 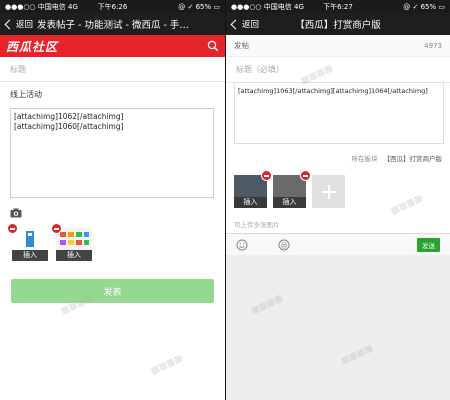 I want to click on board-selector: 所在板块 【西瓜】打赏商户版, so click(x=397, y=158).